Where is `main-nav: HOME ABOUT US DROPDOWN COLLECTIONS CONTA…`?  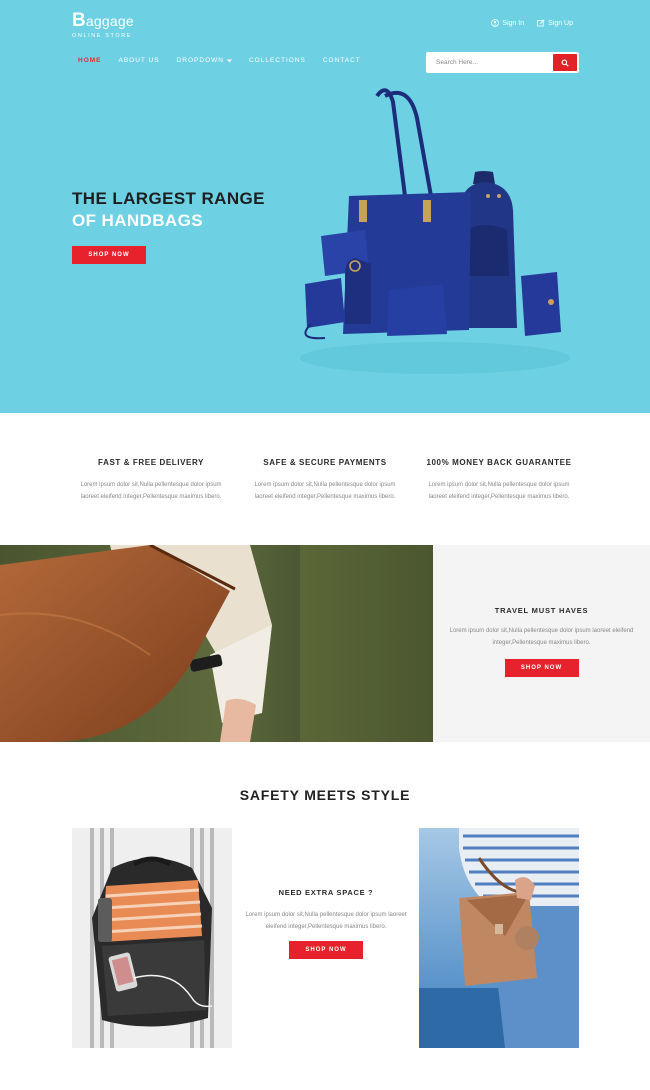 main-nav: HOME ABOUT US DROPDOWN COLLECTIONS CONTA… is located at coordinates (228, 60).